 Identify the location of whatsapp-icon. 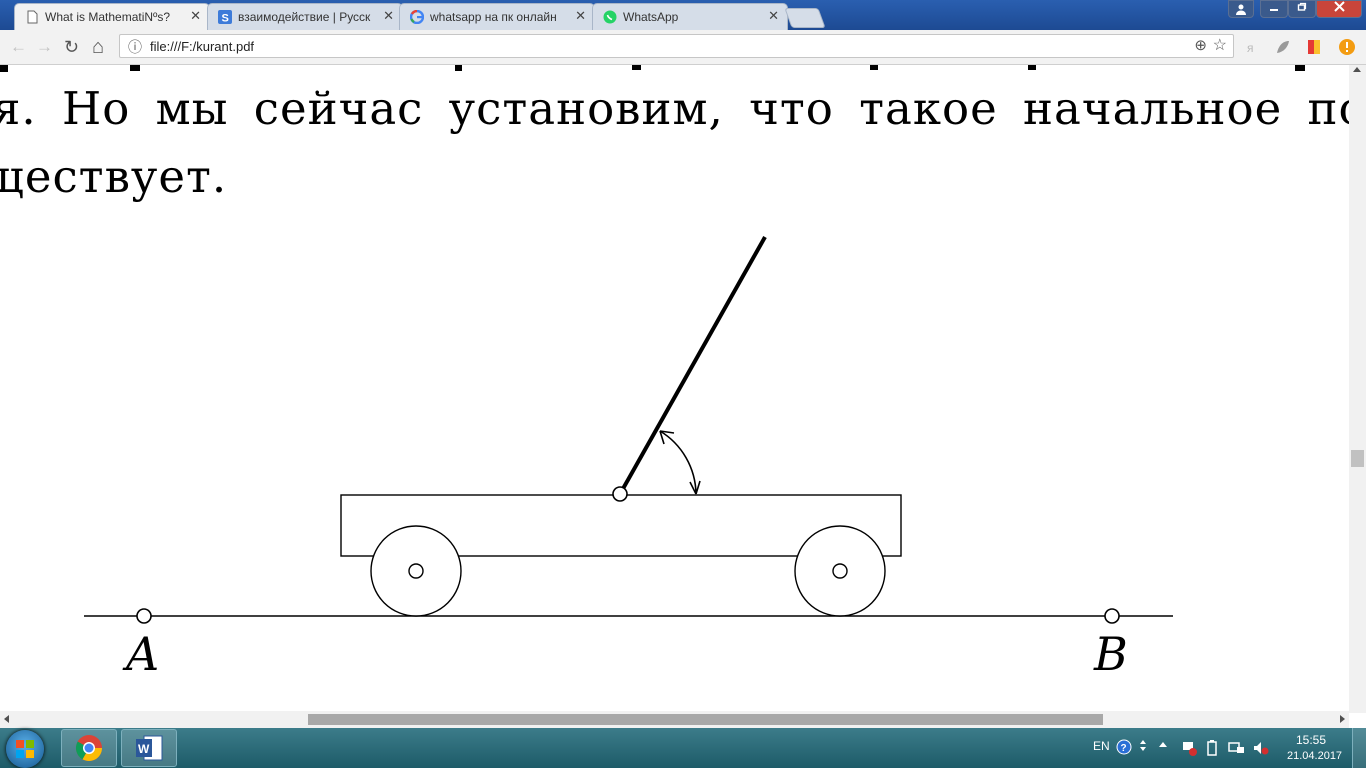
(610, 17).